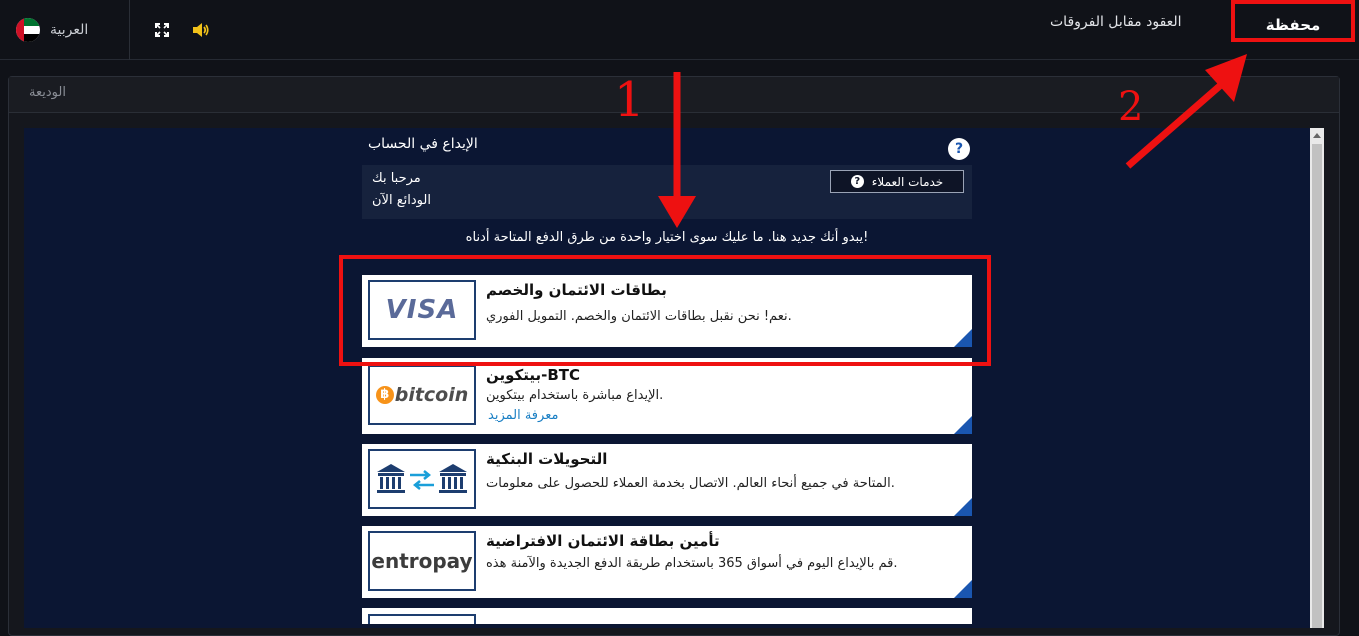  I want to click on fullscreen-icon, so click(162, 30).